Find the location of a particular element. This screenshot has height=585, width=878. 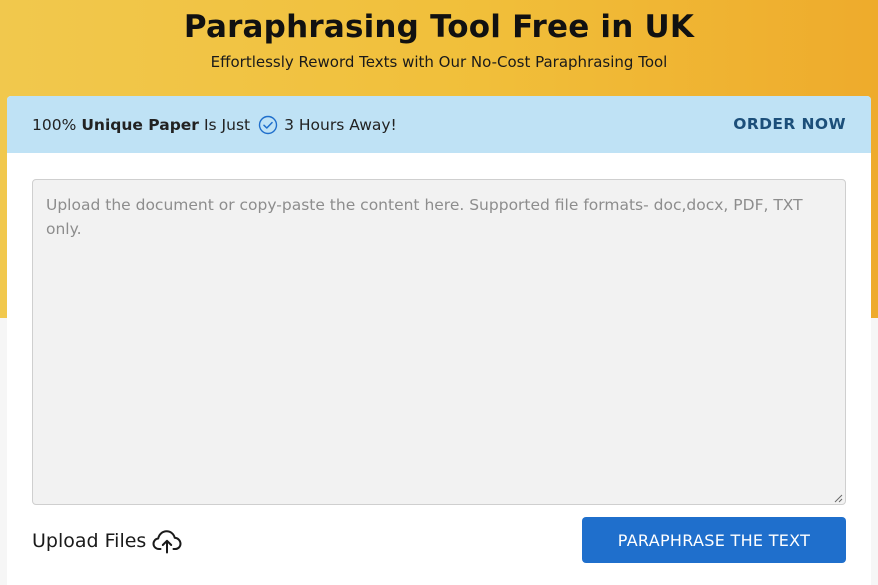

upload-files-button: Upload Files is located at coordinates (107, 541).